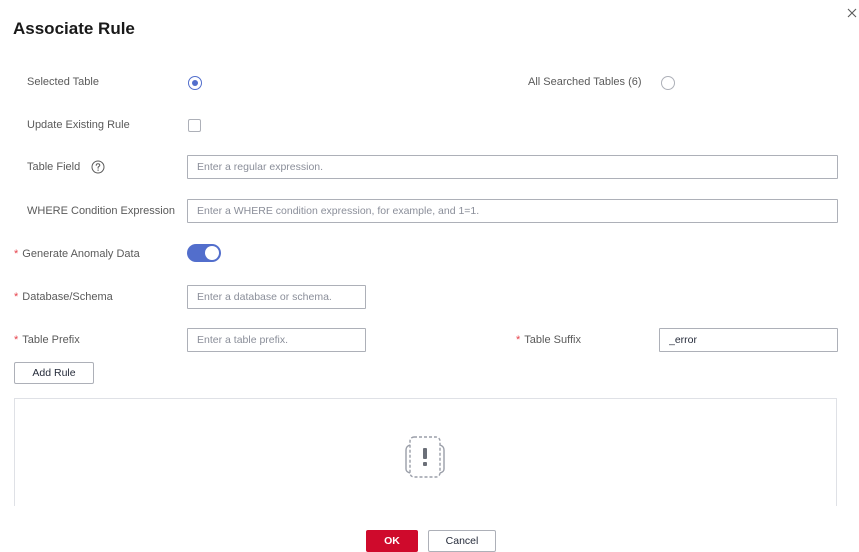  Describe the element at coordinates (204, 253) in the screenshot. I see `generate-anomaly-data-toggle` at that location.